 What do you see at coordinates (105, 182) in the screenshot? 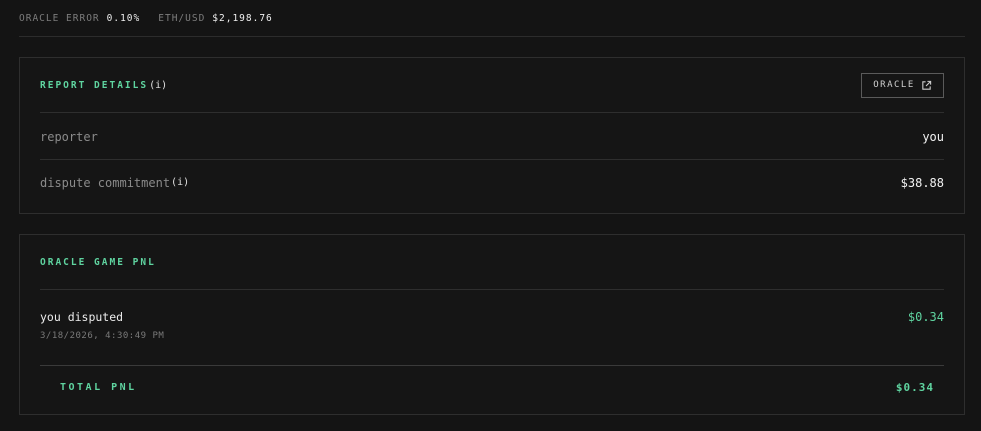
I see `dispute-commitment-label: dispute commitment` at bounding box center [105, 182].